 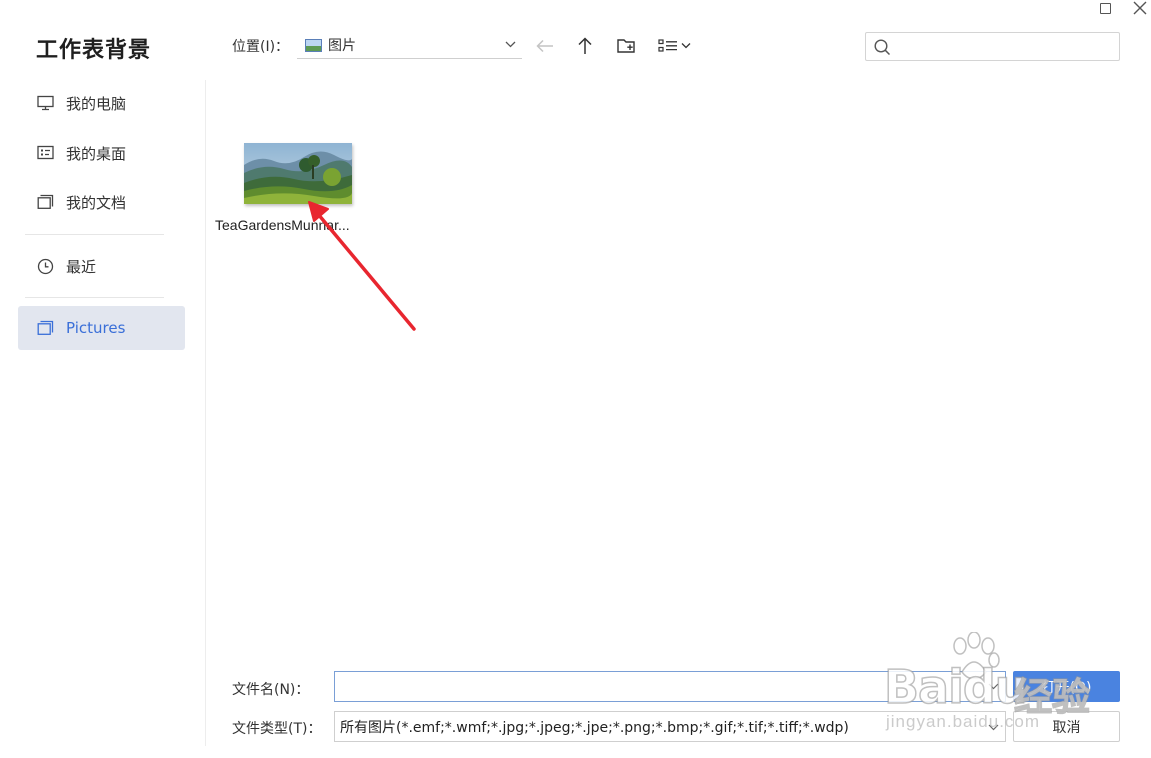 I want to click on location-dropdown: 图片, so click(x=409, y=45).